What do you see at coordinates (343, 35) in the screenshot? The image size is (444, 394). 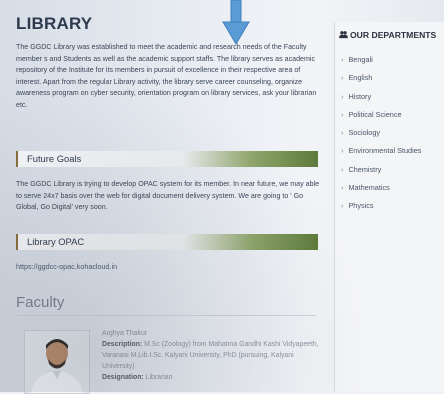 I see `users-icon` at bounding box center [343, 35].